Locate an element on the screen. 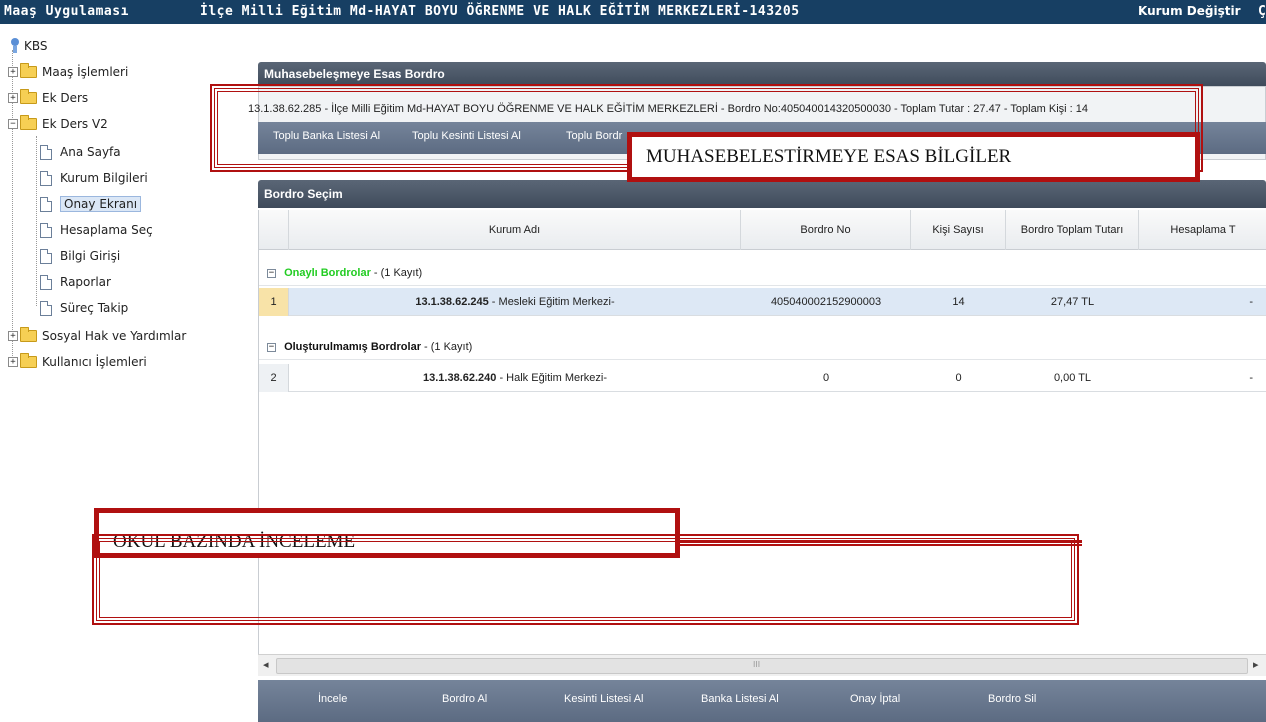 The width and height of the screenshot is (1266, 722). cell-toplam-tutar: 0,00 TL is located at coordinates (1072, 378).